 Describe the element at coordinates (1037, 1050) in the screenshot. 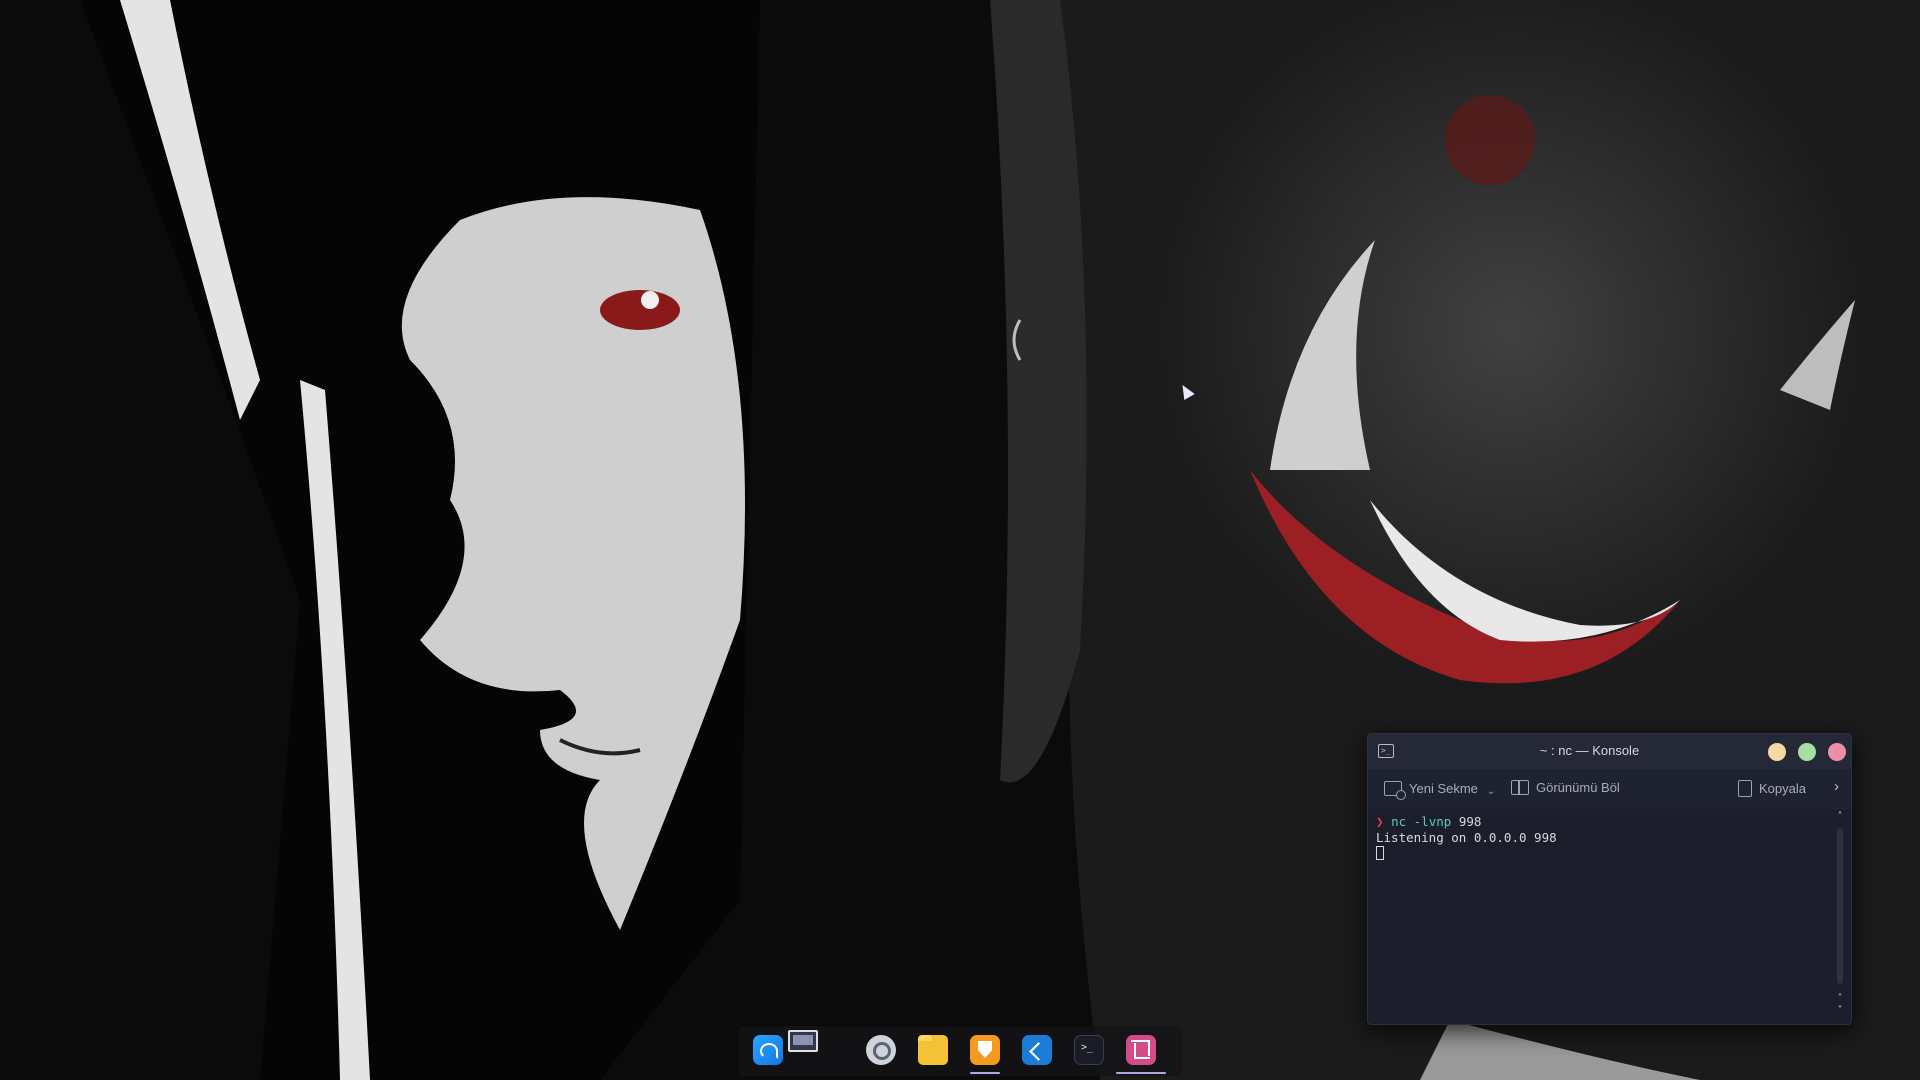

I see `vscode-icon` at that location.